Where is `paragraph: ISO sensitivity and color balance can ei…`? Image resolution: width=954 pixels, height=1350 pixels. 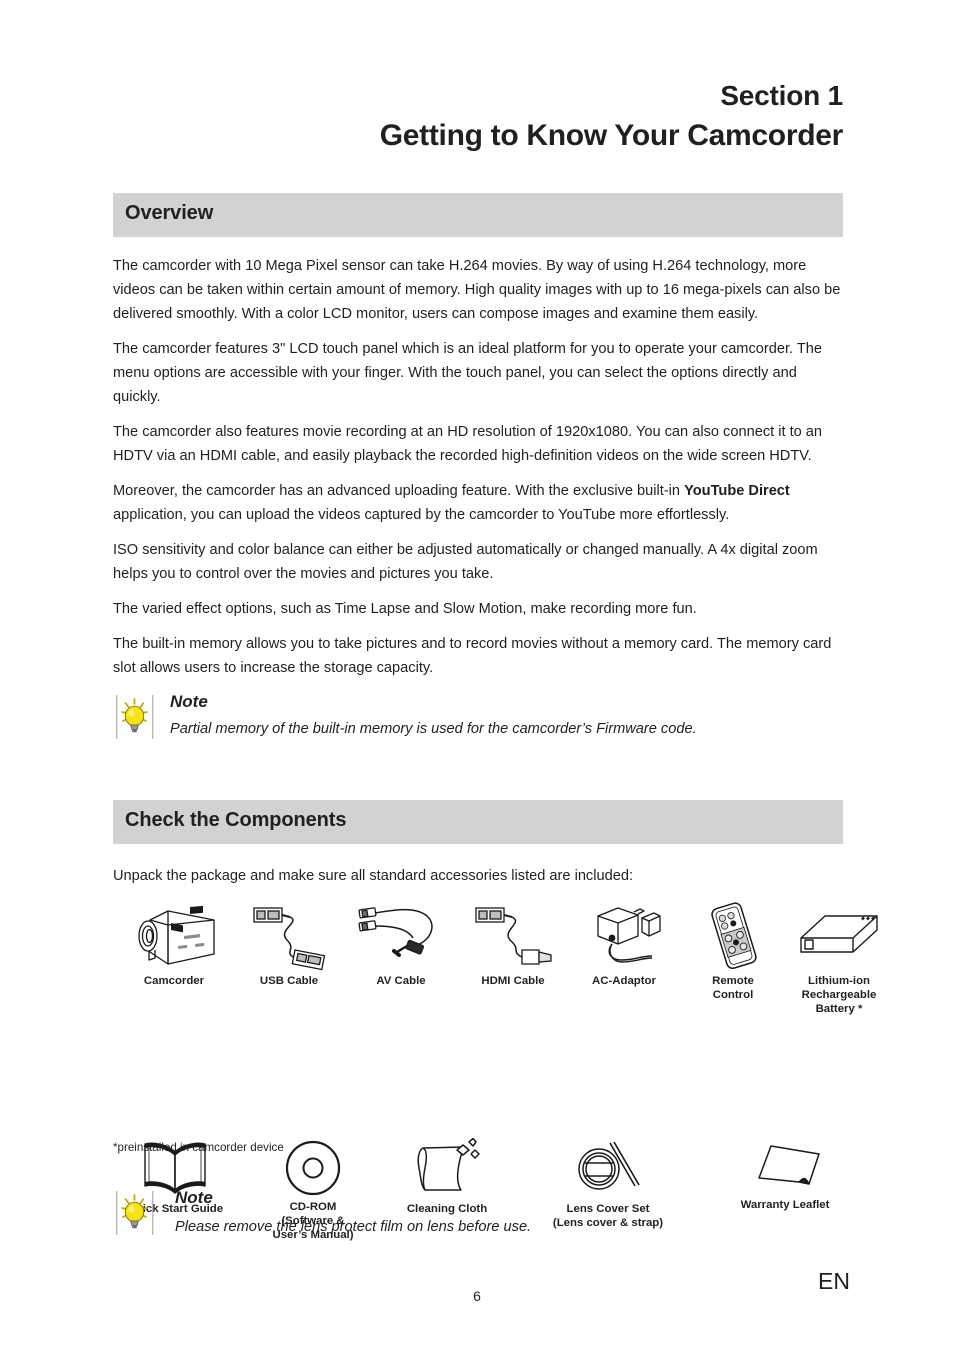
paragraph: ISO sensitivity and color balance can ei… is located at coordinates (465, 562).